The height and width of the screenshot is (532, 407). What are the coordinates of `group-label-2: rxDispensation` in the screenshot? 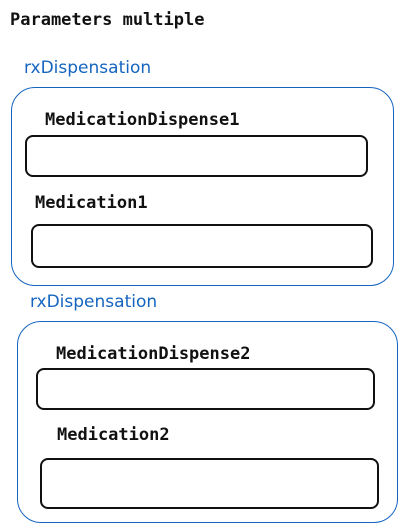 It's located at (94, 302).